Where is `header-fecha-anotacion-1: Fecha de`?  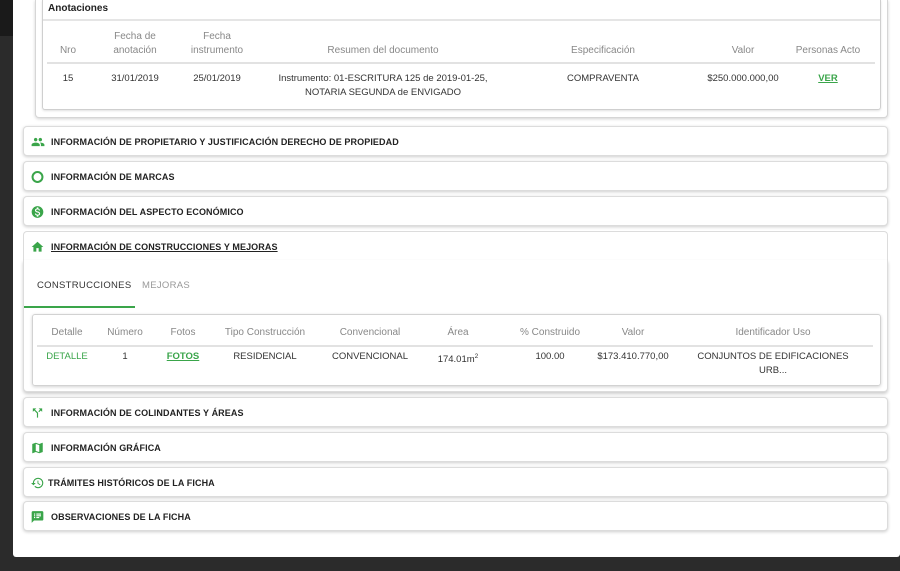 header-fecha-anotacion-1: Fecha de is located at coordinates (135, 36).